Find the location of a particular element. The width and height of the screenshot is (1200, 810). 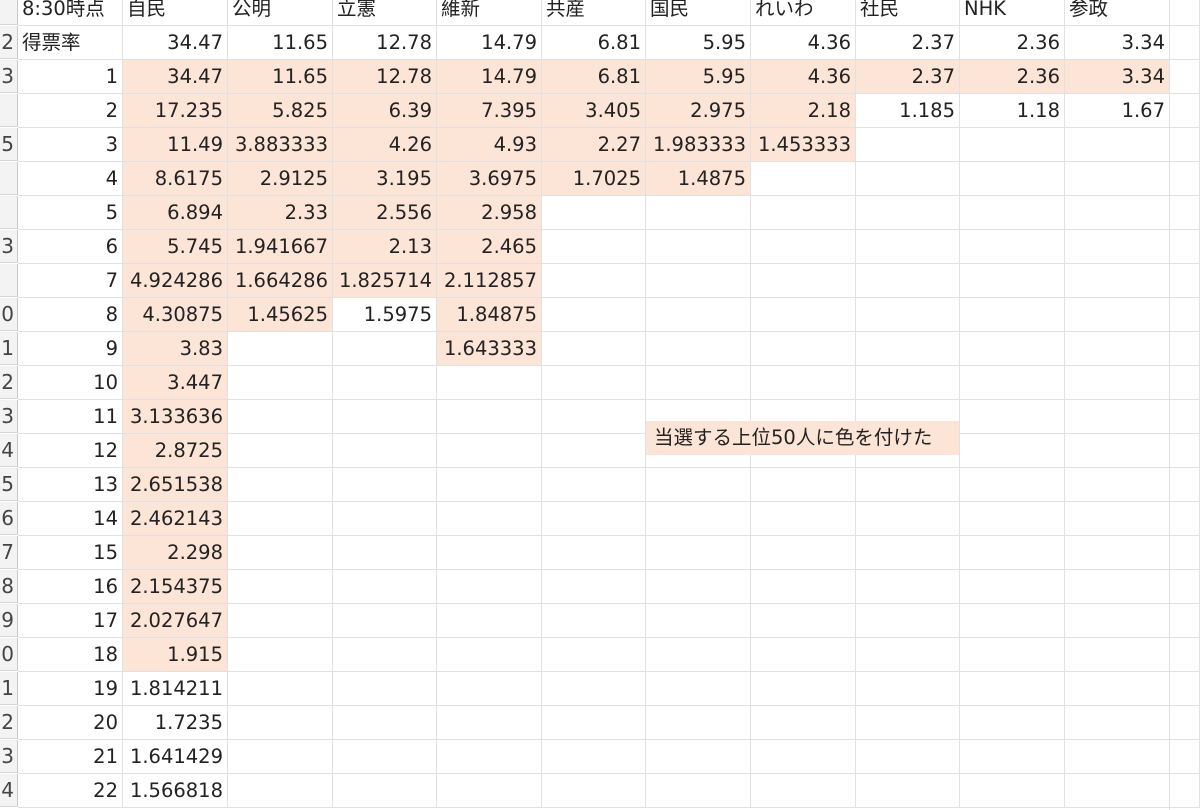

winning-quotient-cell: 2.154375 is located at coordinates (175, 587).